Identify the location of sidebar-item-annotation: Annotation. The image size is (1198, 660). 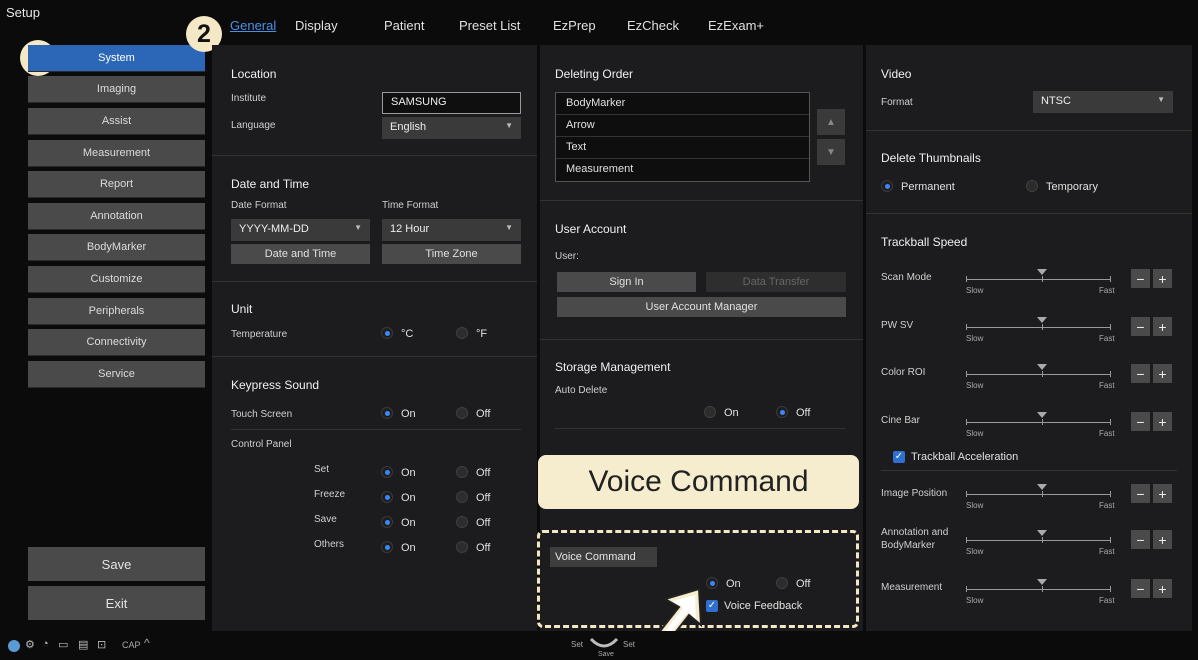
(116, 216).